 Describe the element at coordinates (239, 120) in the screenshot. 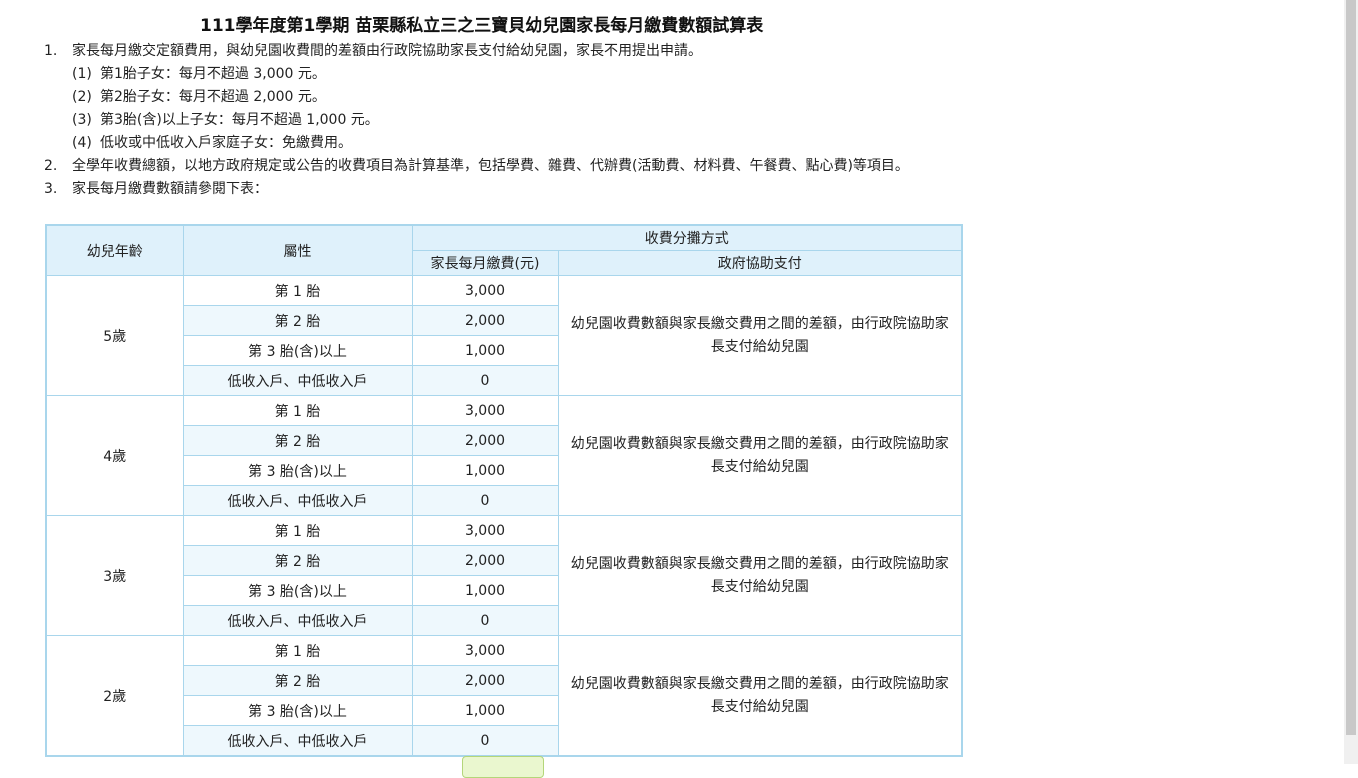

I see `subnote-text: 第3胎(含)以上子女：每月不超過 1,000 元。` at that location.